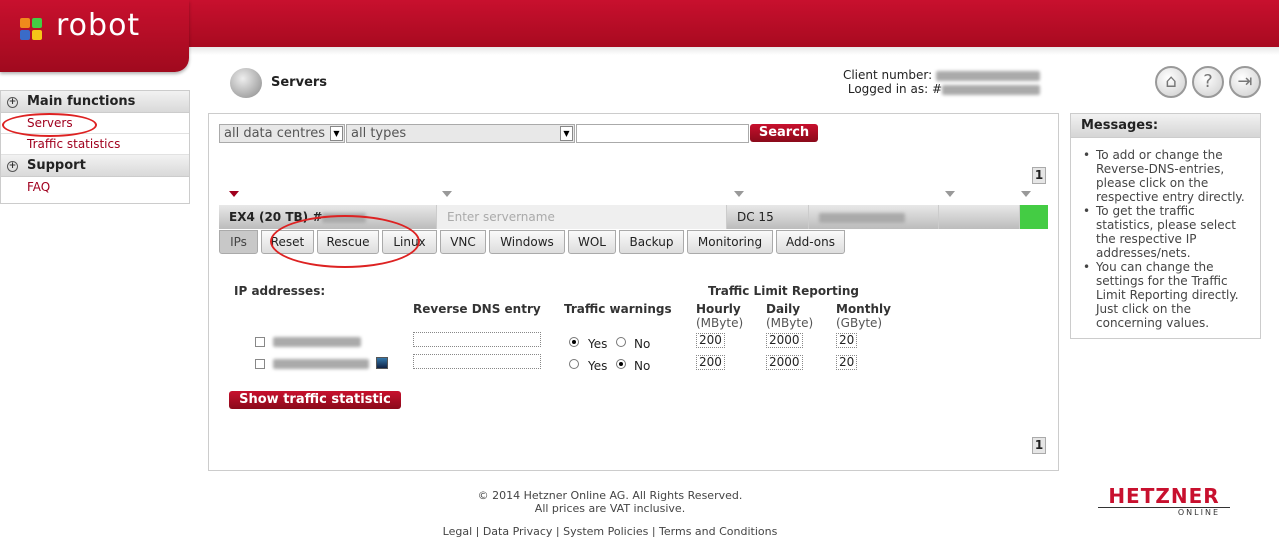 The height and width of the screenshot is (537, 1279). I want to click on tab-monitoring: Monitoring, so click(730, 242).